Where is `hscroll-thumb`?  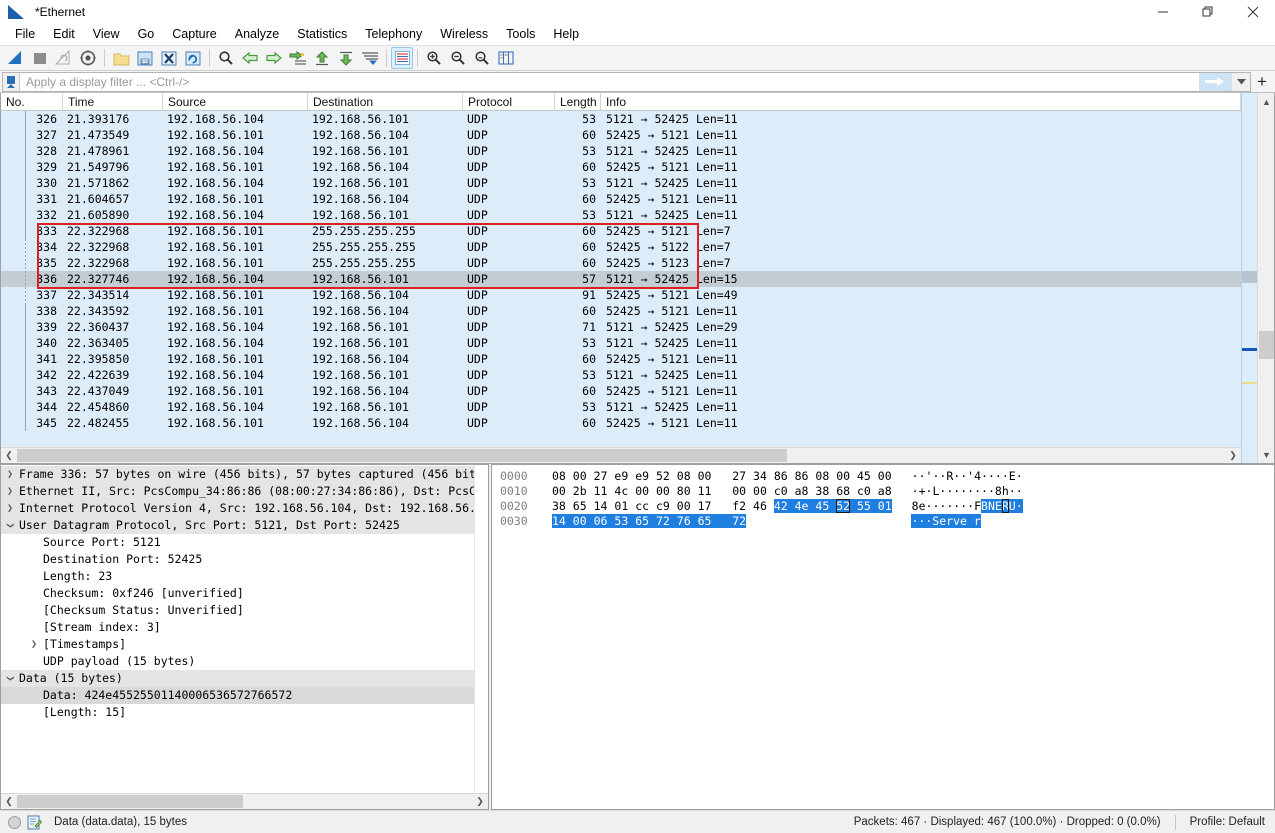 hscroll-thumb is located at coordinates (402, 455).